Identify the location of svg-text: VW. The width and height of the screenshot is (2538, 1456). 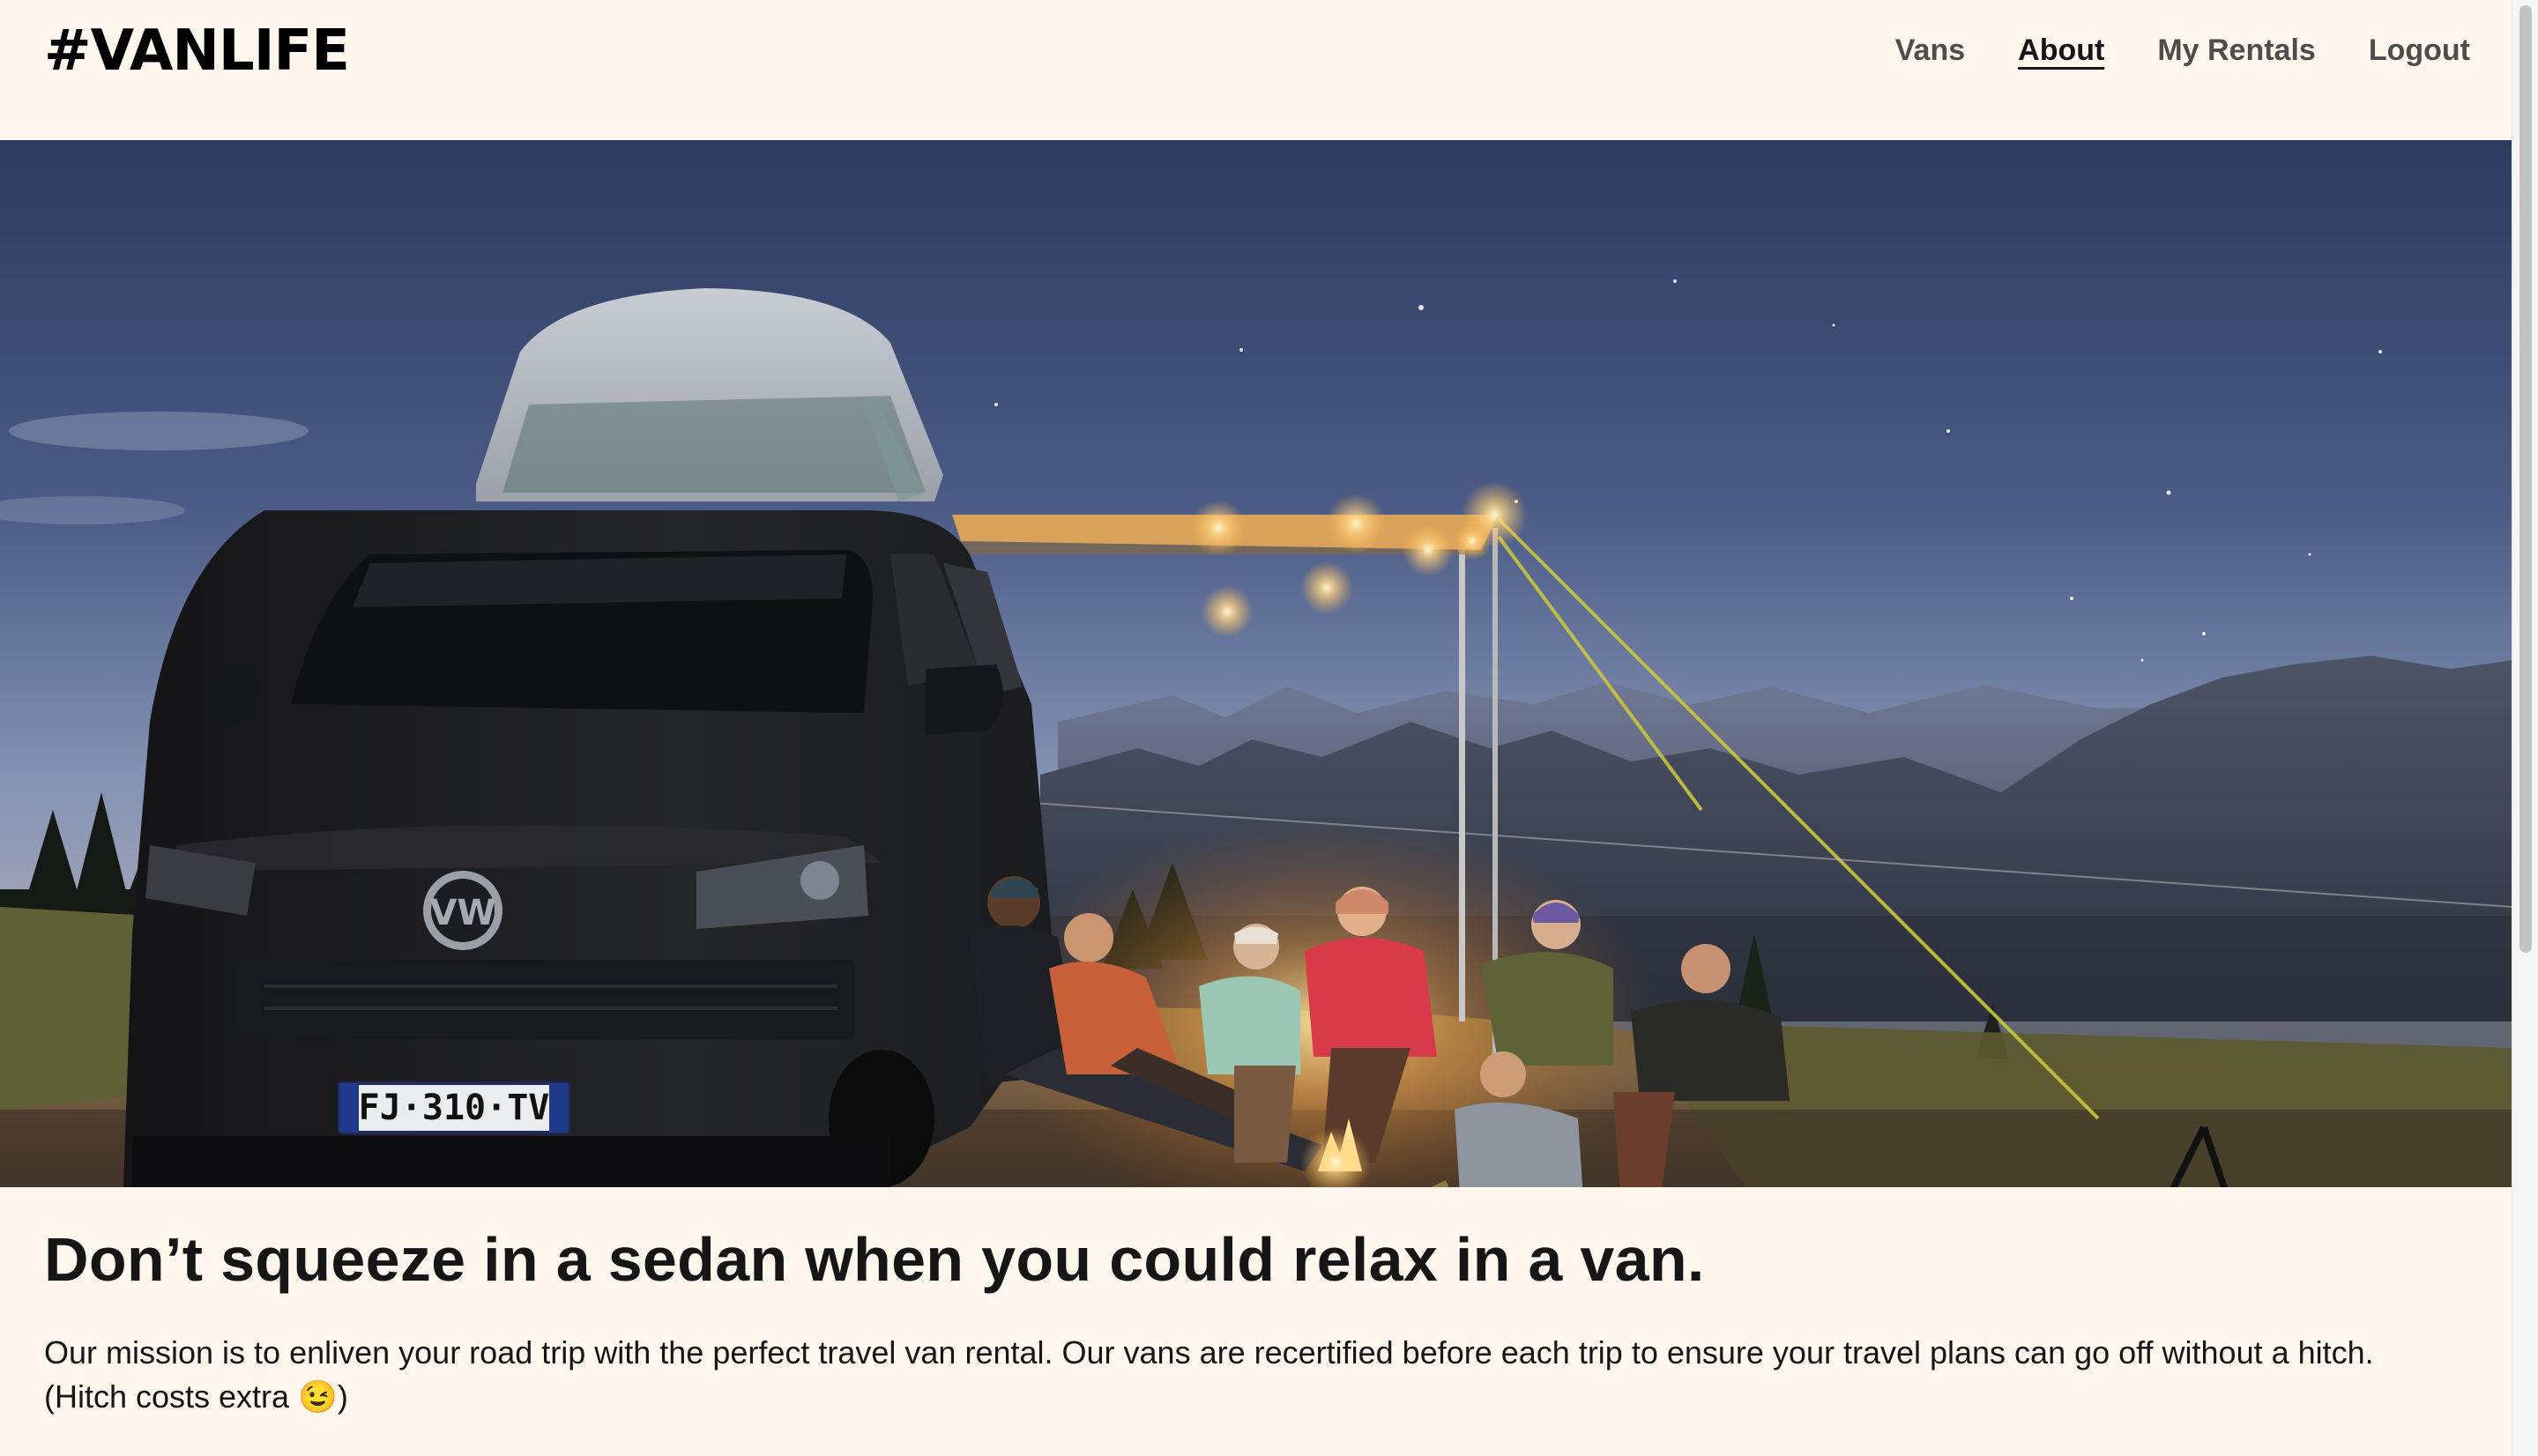
(462, 913).